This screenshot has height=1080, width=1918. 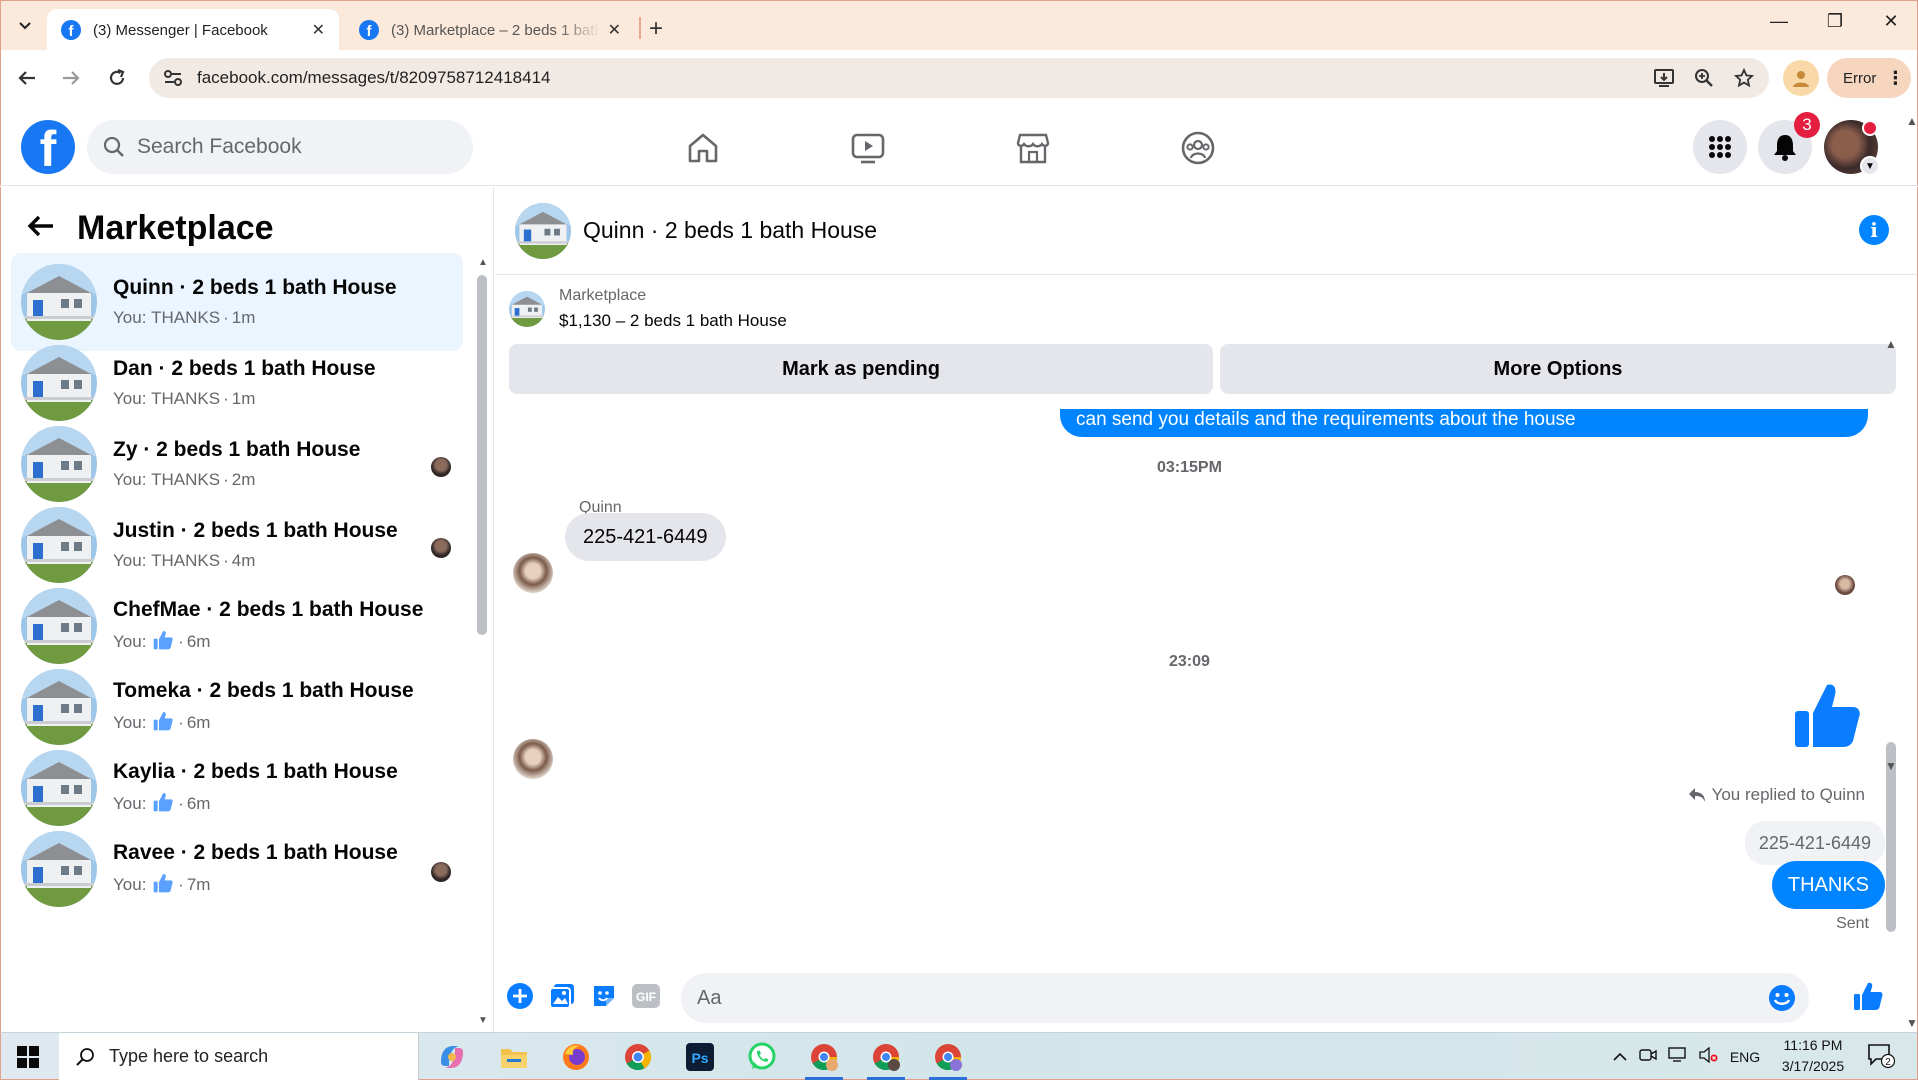 I want to click on conversation-preview: You: THANKS · 4m, so click(x=255, y=561).